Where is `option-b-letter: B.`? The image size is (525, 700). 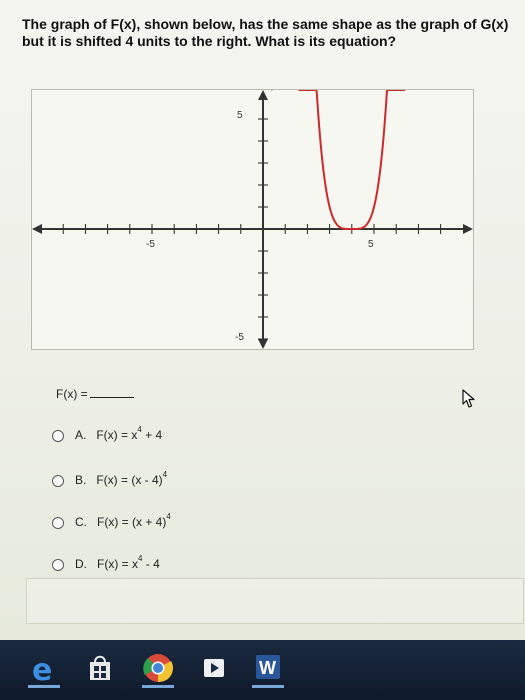
option-b-letter: B. is located at coordinates (81, 480).